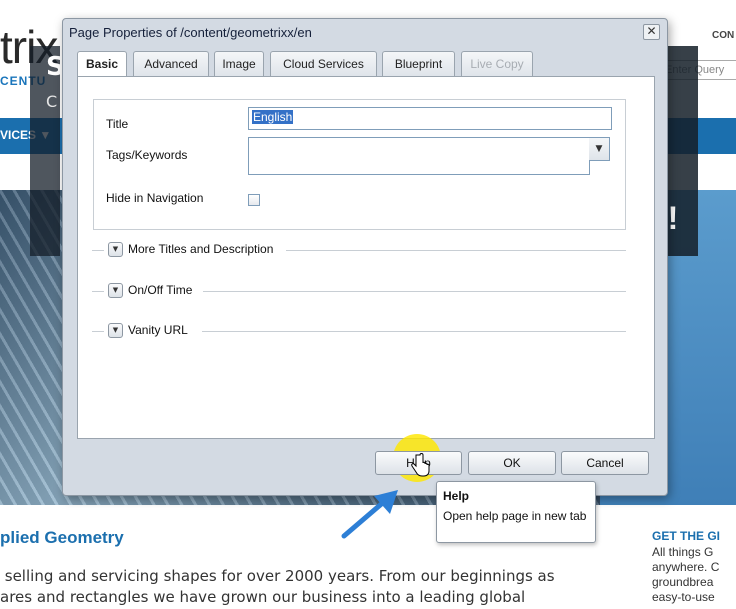 The image size is (736, 609). What do you see at coordinates (683, 552) in the screenshot?
I see `side-body-line: All things G` at bounding box center [683, 552].